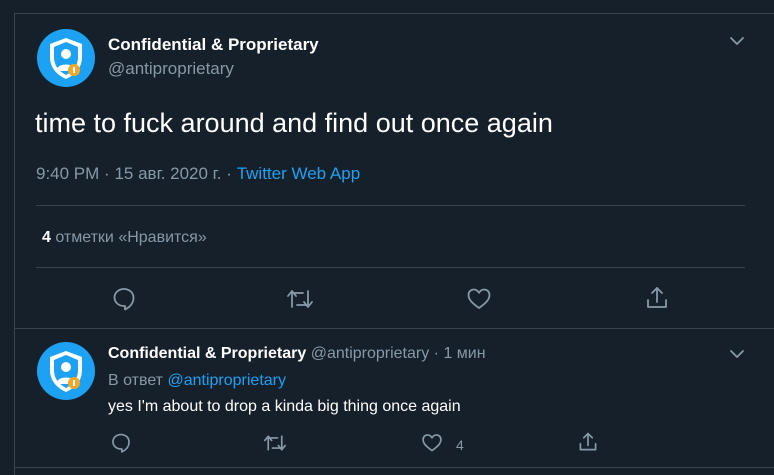  Describe the element at coordinates (46, 237) in the screenshot. I see `like-count: 4` at that location.